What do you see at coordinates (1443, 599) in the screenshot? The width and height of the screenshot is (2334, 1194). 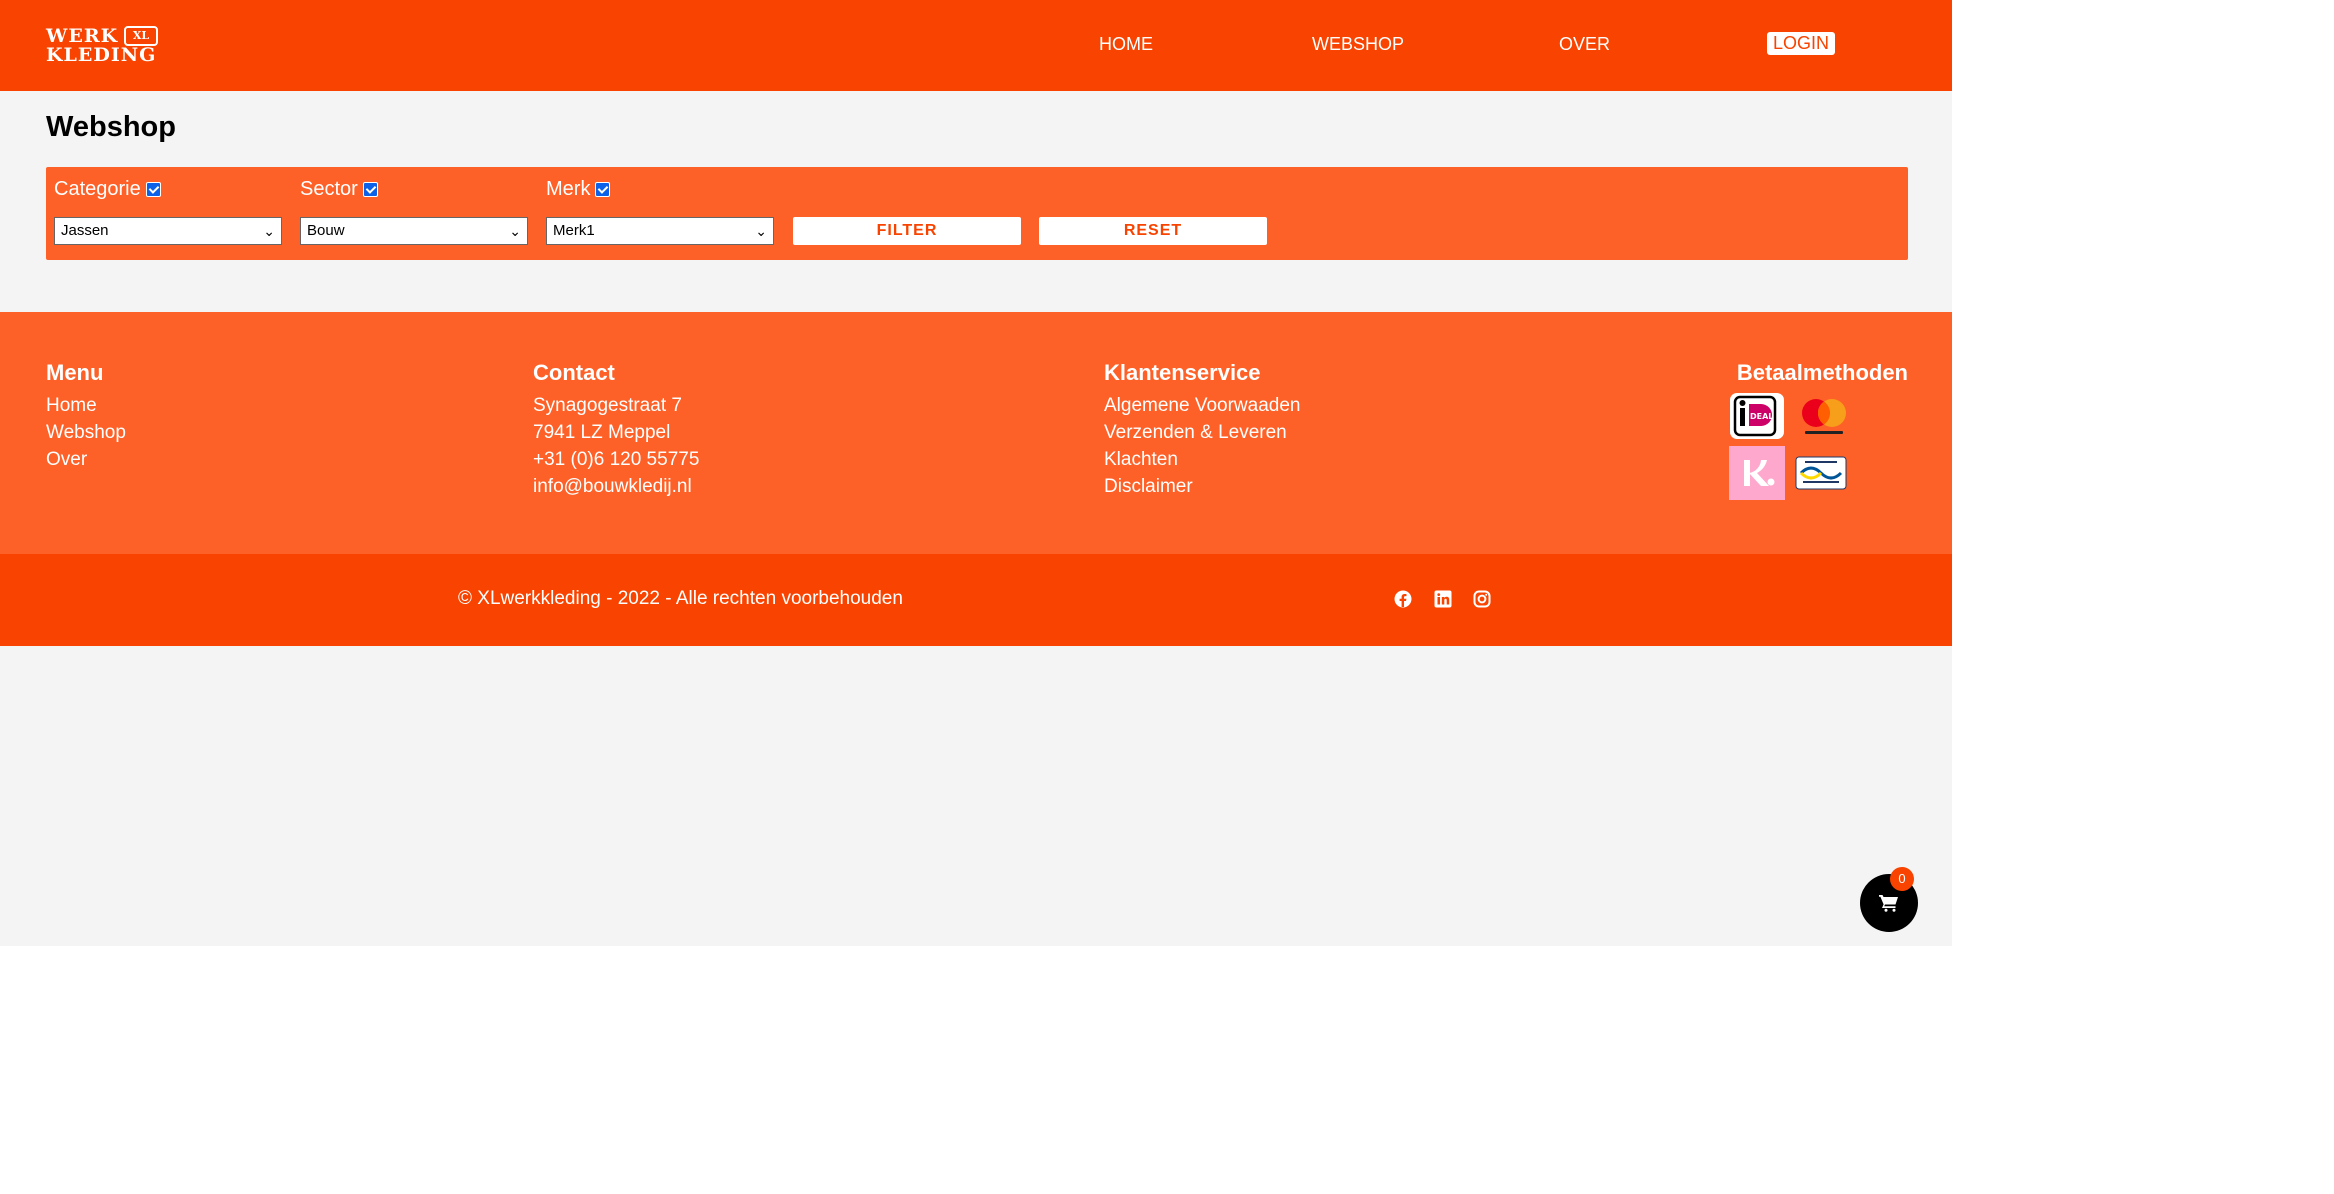 I see `linkedin-icon` at bounding box center [1443, 599].